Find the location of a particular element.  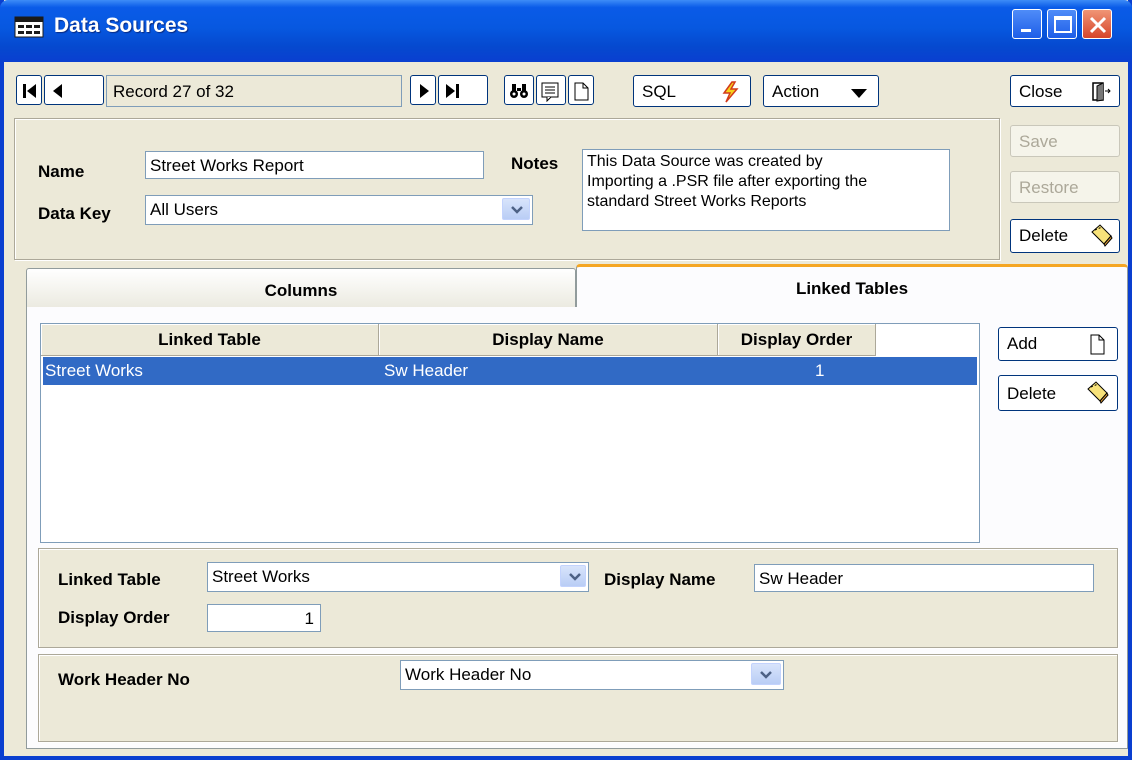

data-key-dropdown-button is located at coordinates (516, 209).